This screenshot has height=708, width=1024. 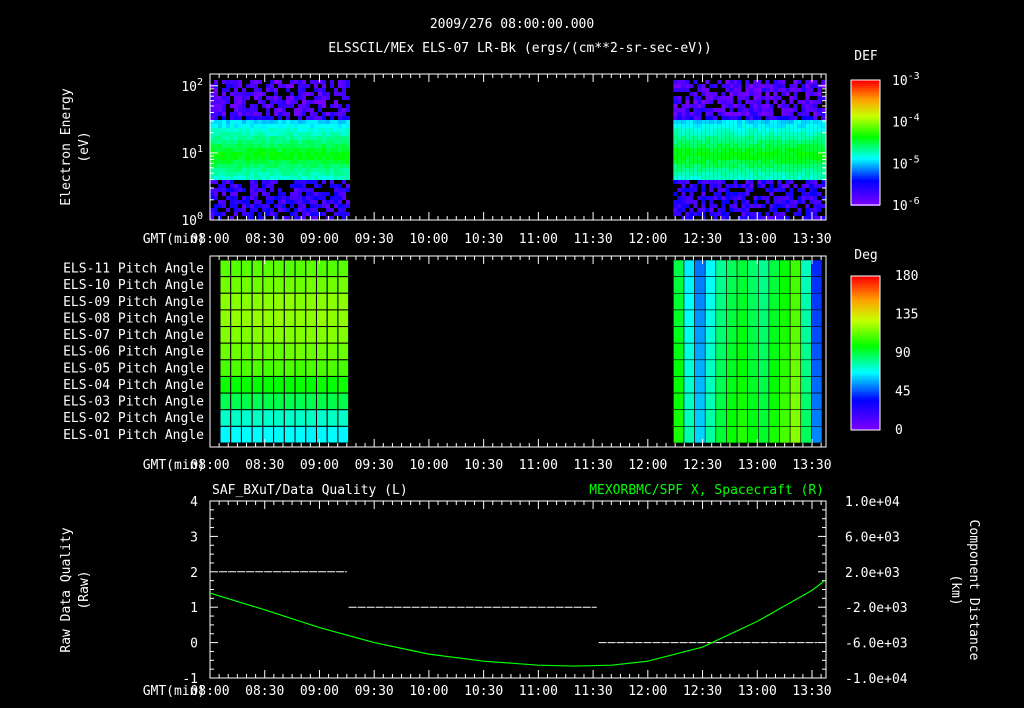 What do you see at coordinates (757, 691) in the screenshot?
I see `x-tick-label: 13:00` at bounding box center [757, 691].